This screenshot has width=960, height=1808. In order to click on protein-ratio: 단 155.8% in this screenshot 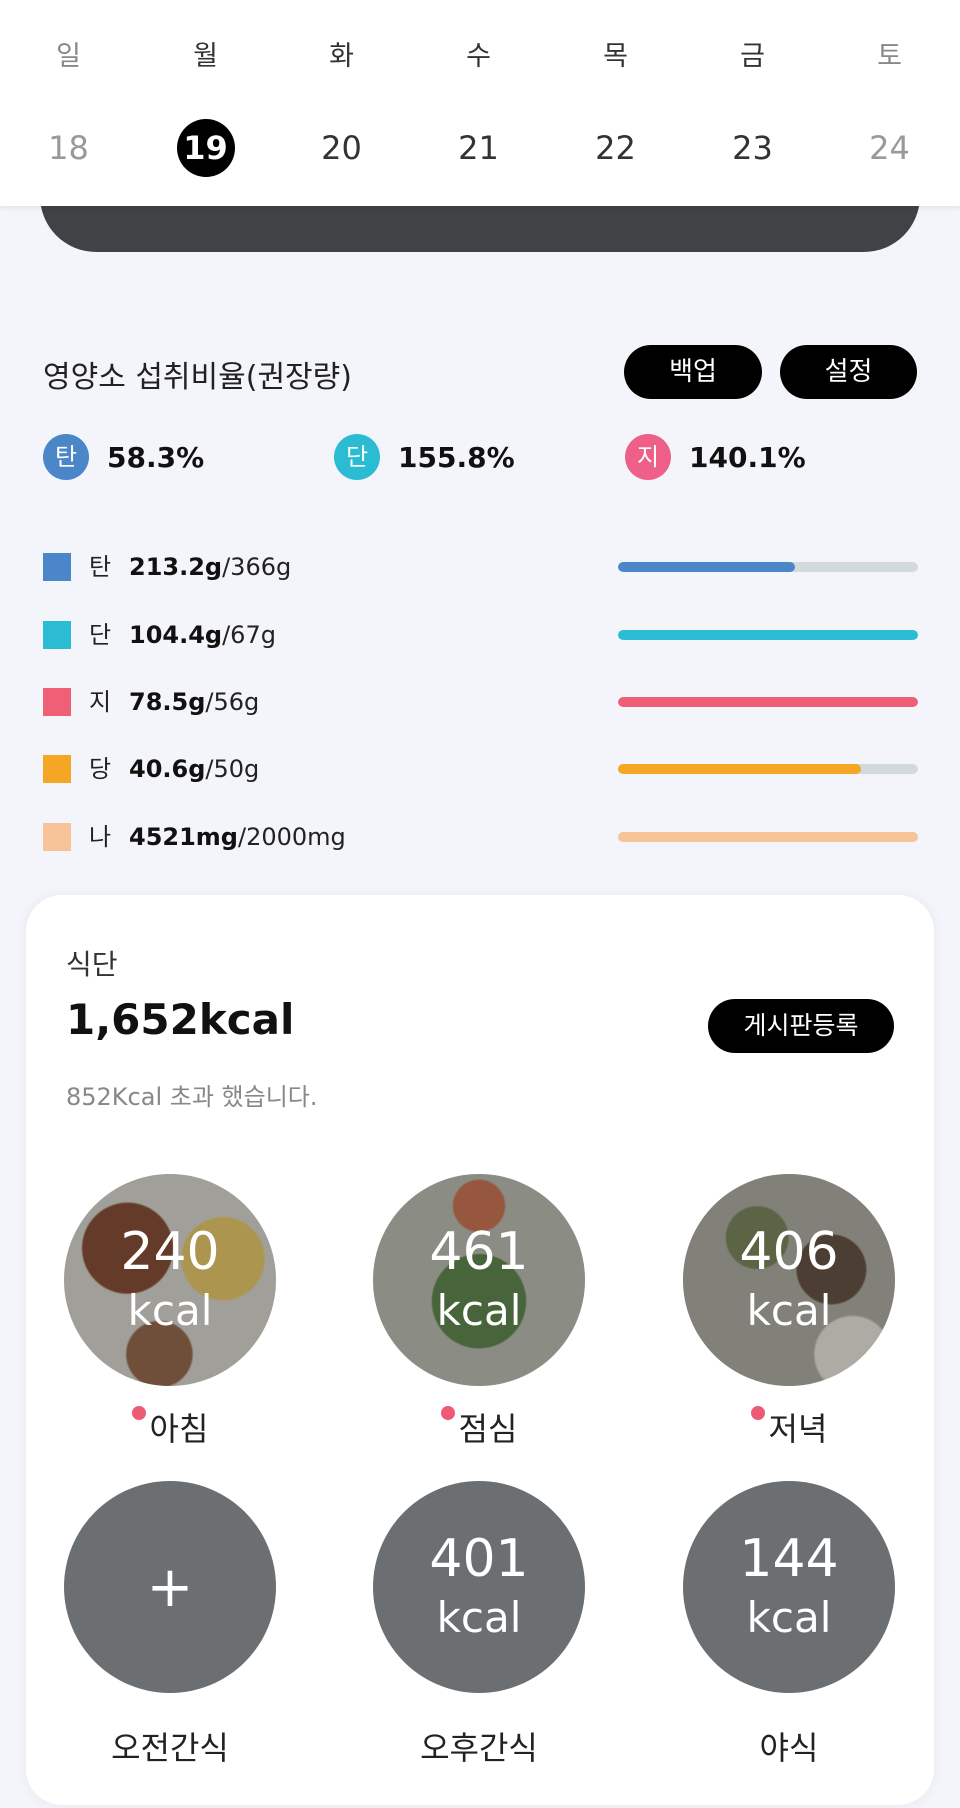, I will do `click(424, 457)`.